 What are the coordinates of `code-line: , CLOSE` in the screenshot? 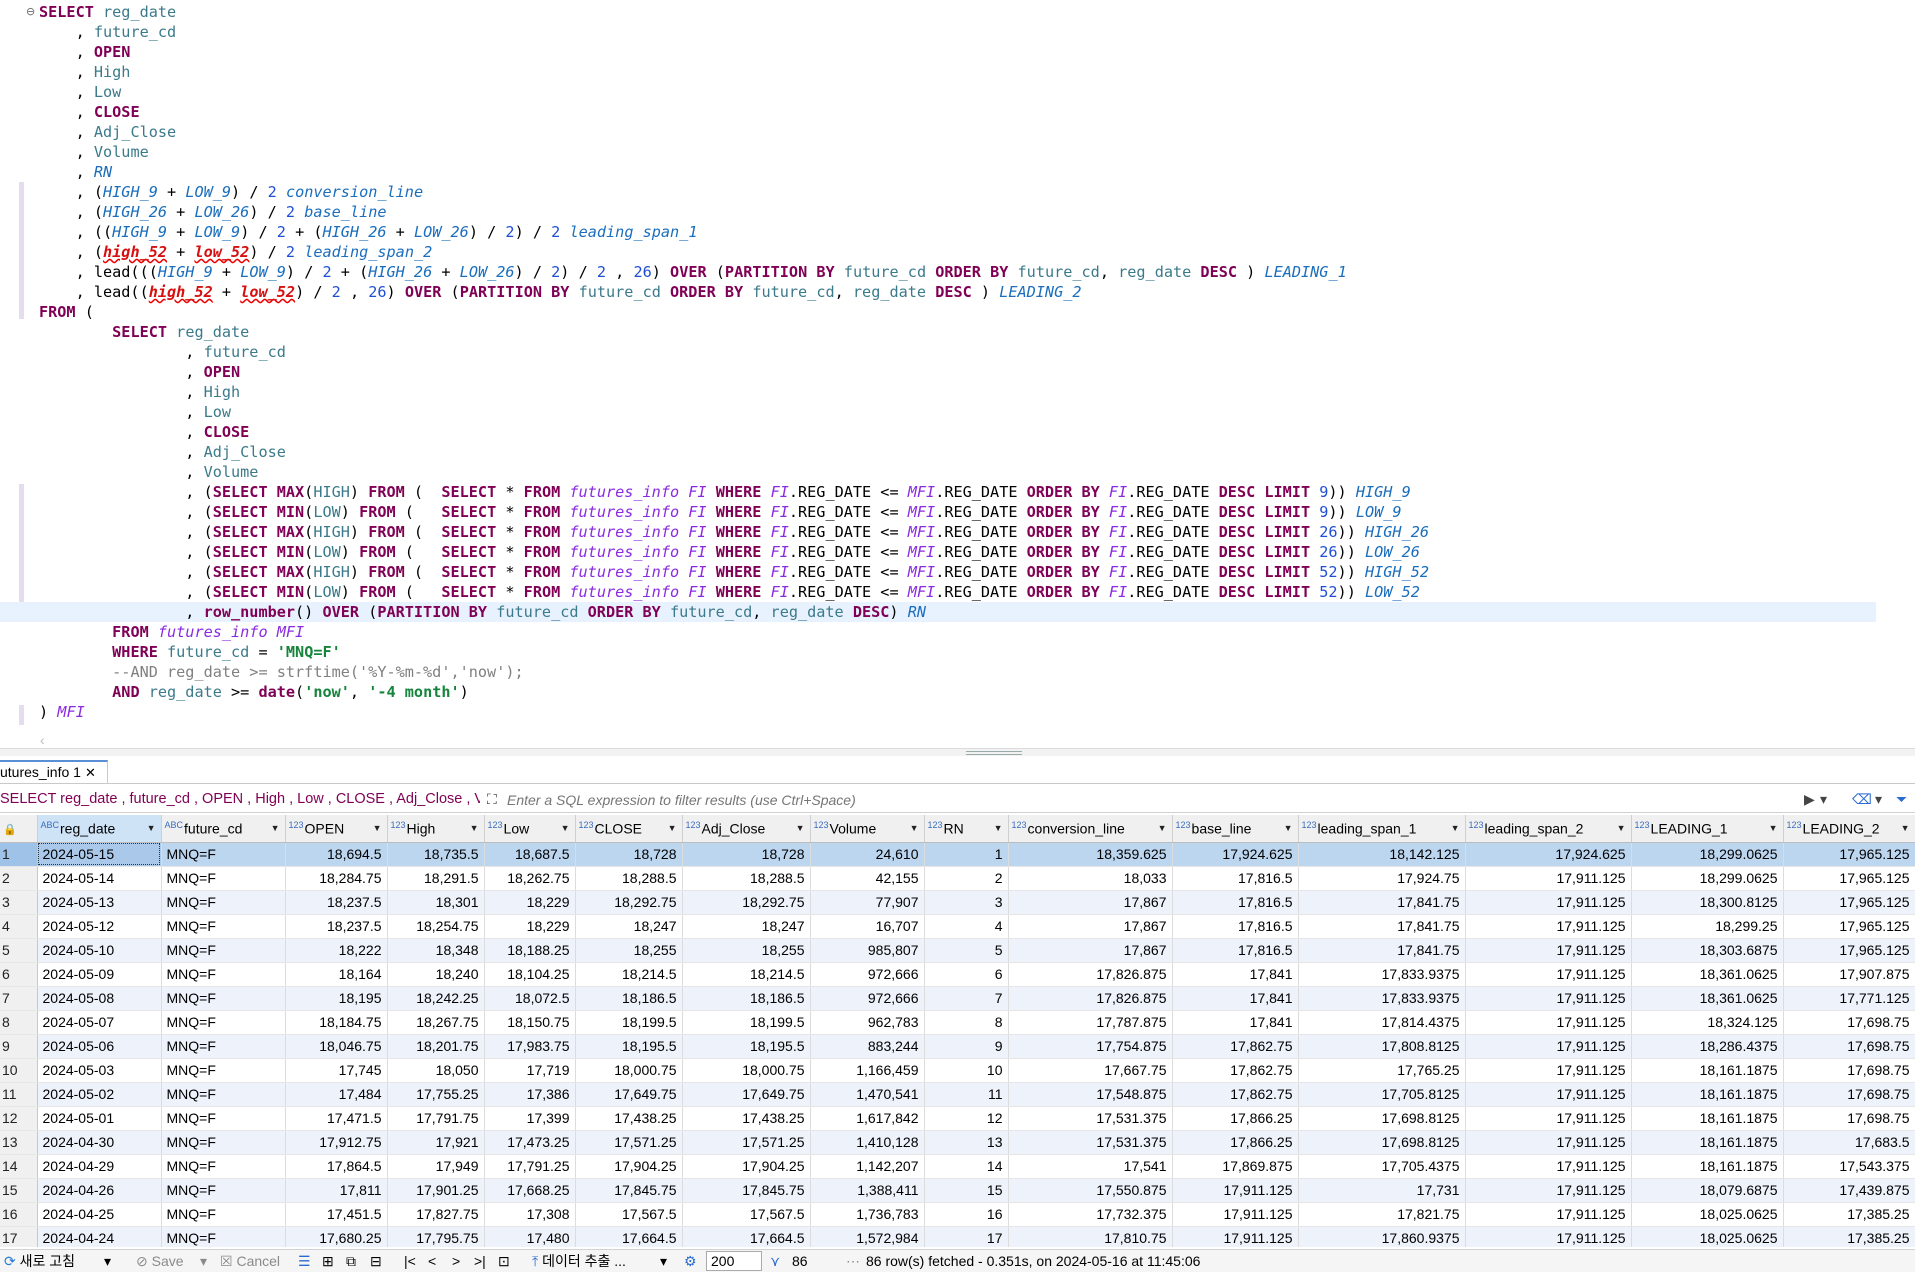 It's located at (957, 432).